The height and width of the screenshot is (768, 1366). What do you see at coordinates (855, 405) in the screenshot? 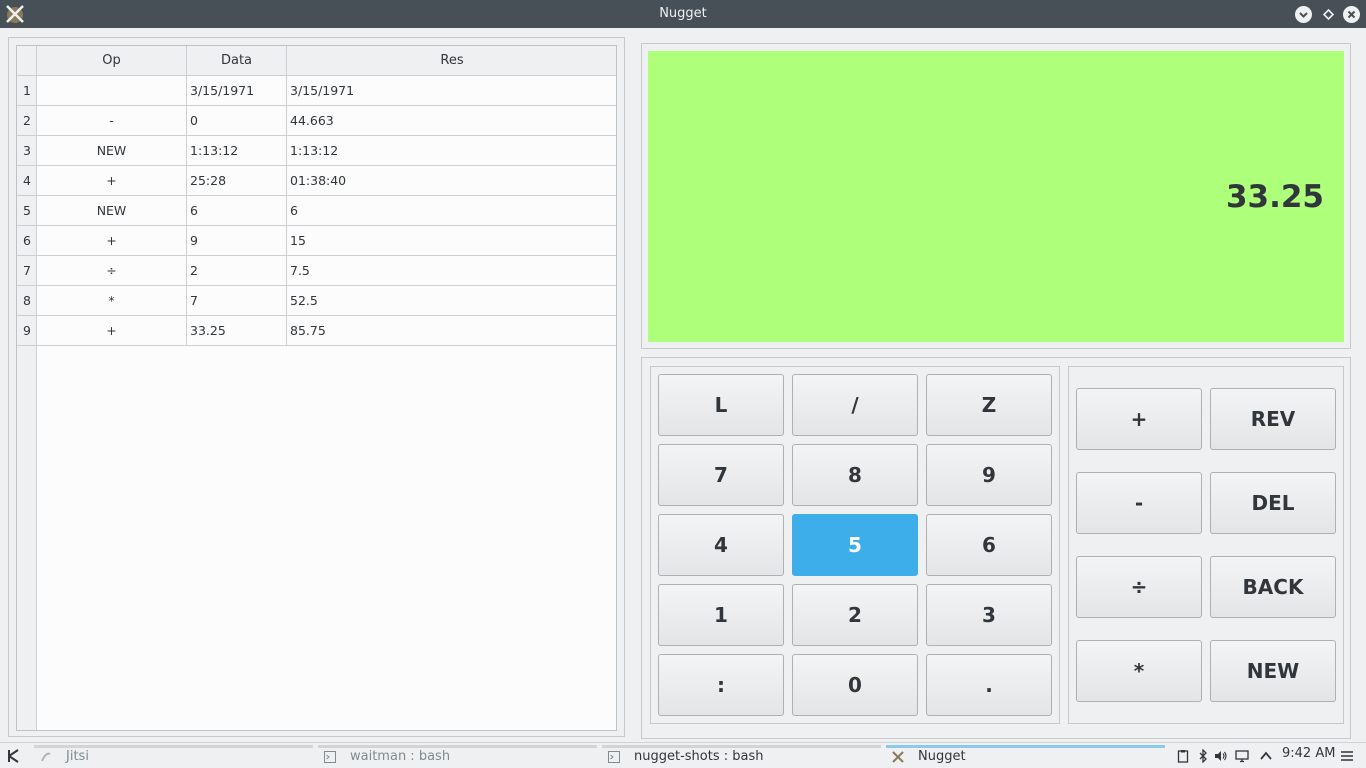
I see `key-slash-button: /` at bounding box center [855, 405].